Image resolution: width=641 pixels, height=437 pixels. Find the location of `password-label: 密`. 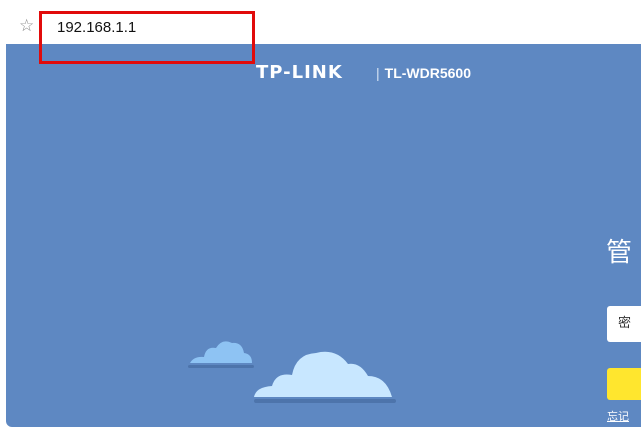

password-label: 密 is located at coordinates (625, 323).